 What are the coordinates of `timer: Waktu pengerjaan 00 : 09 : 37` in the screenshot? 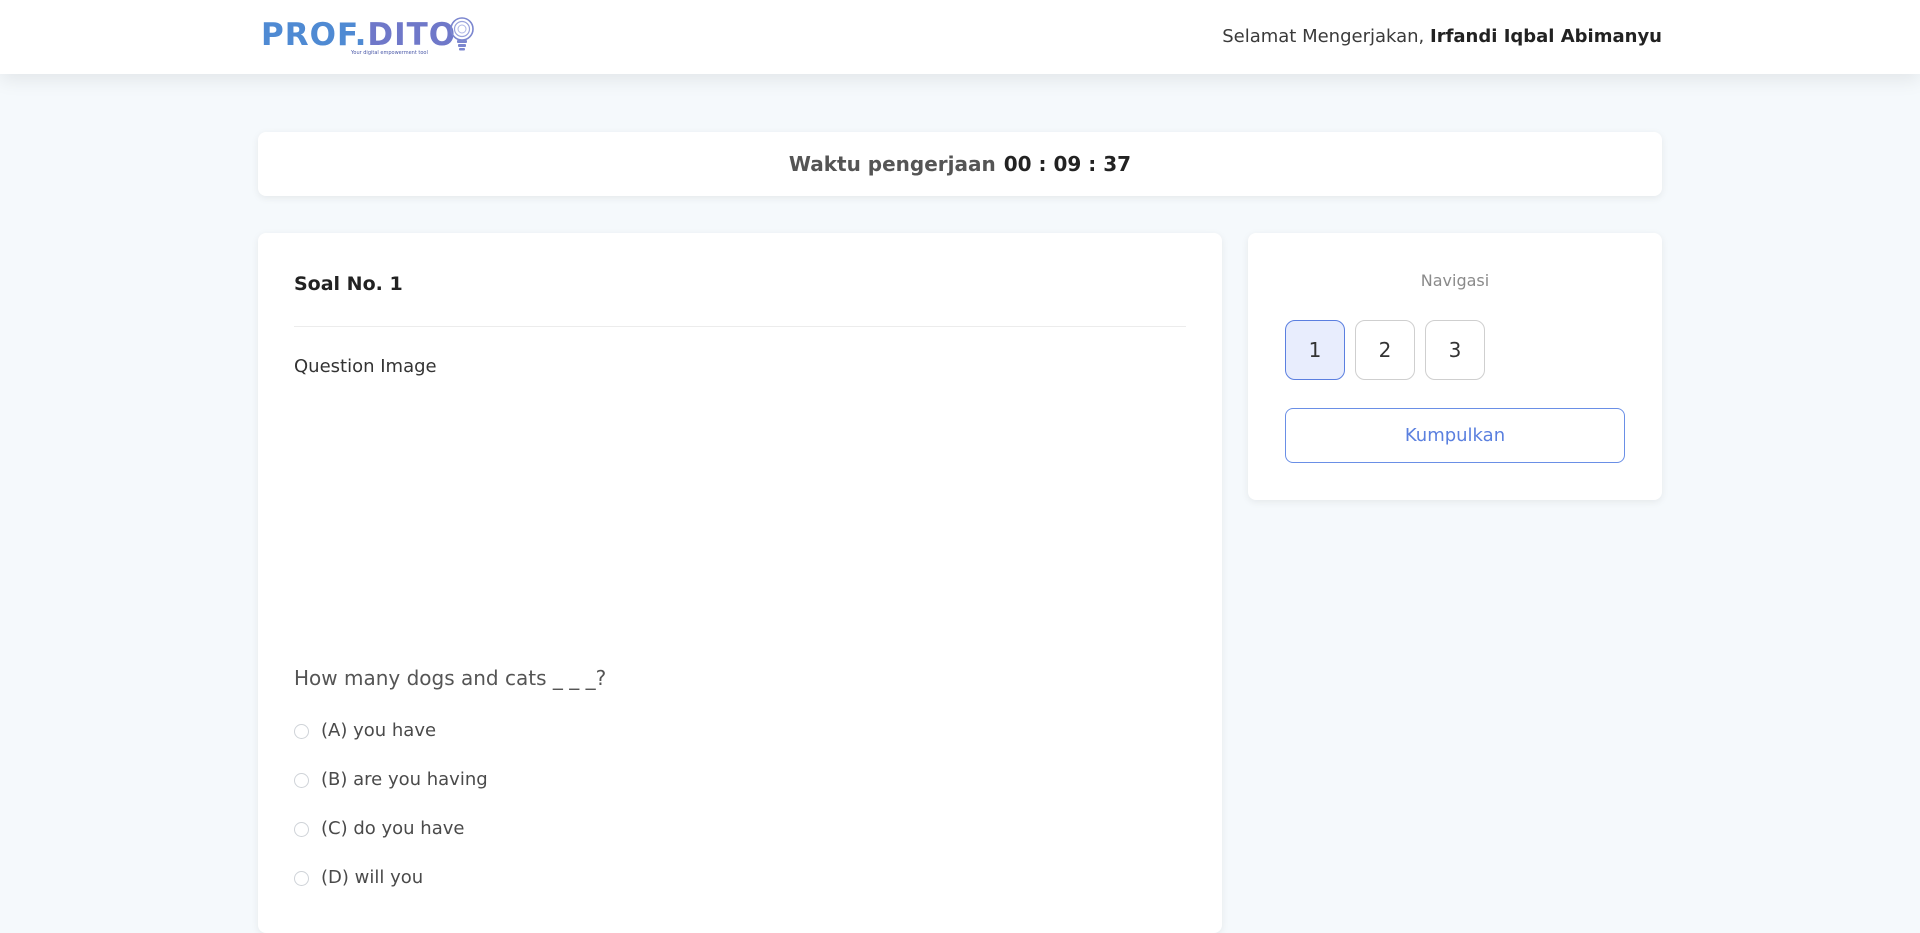 It's located at (960, 164).